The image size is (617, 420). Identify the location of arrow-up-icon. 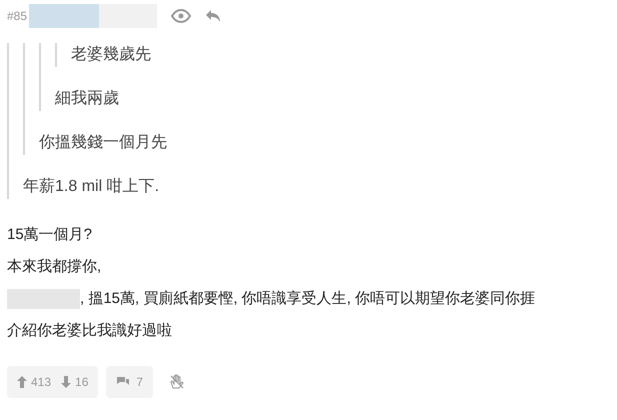
(22, 382).